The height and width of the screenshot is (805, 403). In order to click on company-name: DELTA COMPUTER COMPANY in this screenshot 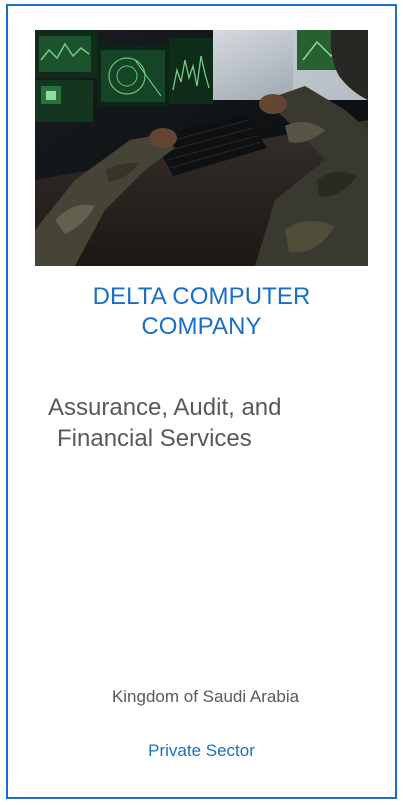, I will do `click(201, 312)`.